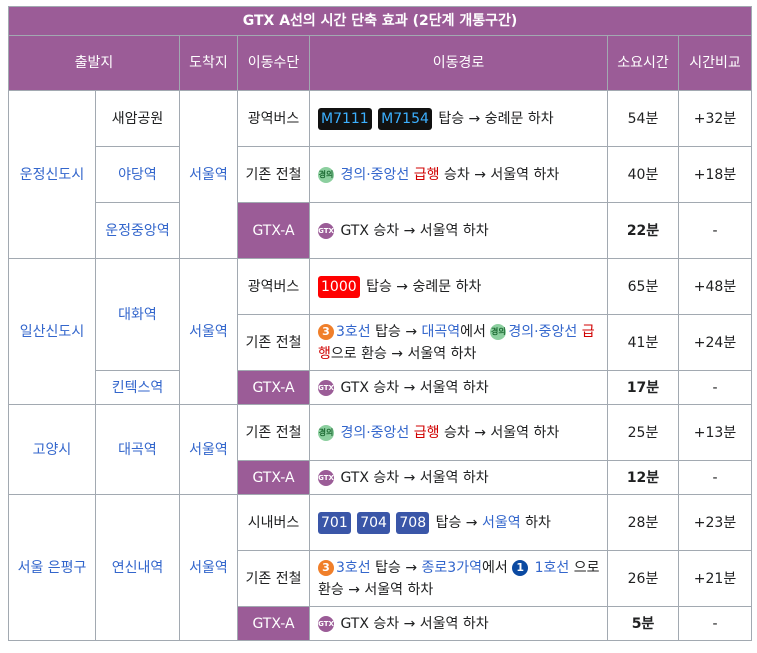 The image size is (757, 653). Describe the element at coordinates (339, 286) in the screenshot. I see `bus-badge: 1000` at that location.